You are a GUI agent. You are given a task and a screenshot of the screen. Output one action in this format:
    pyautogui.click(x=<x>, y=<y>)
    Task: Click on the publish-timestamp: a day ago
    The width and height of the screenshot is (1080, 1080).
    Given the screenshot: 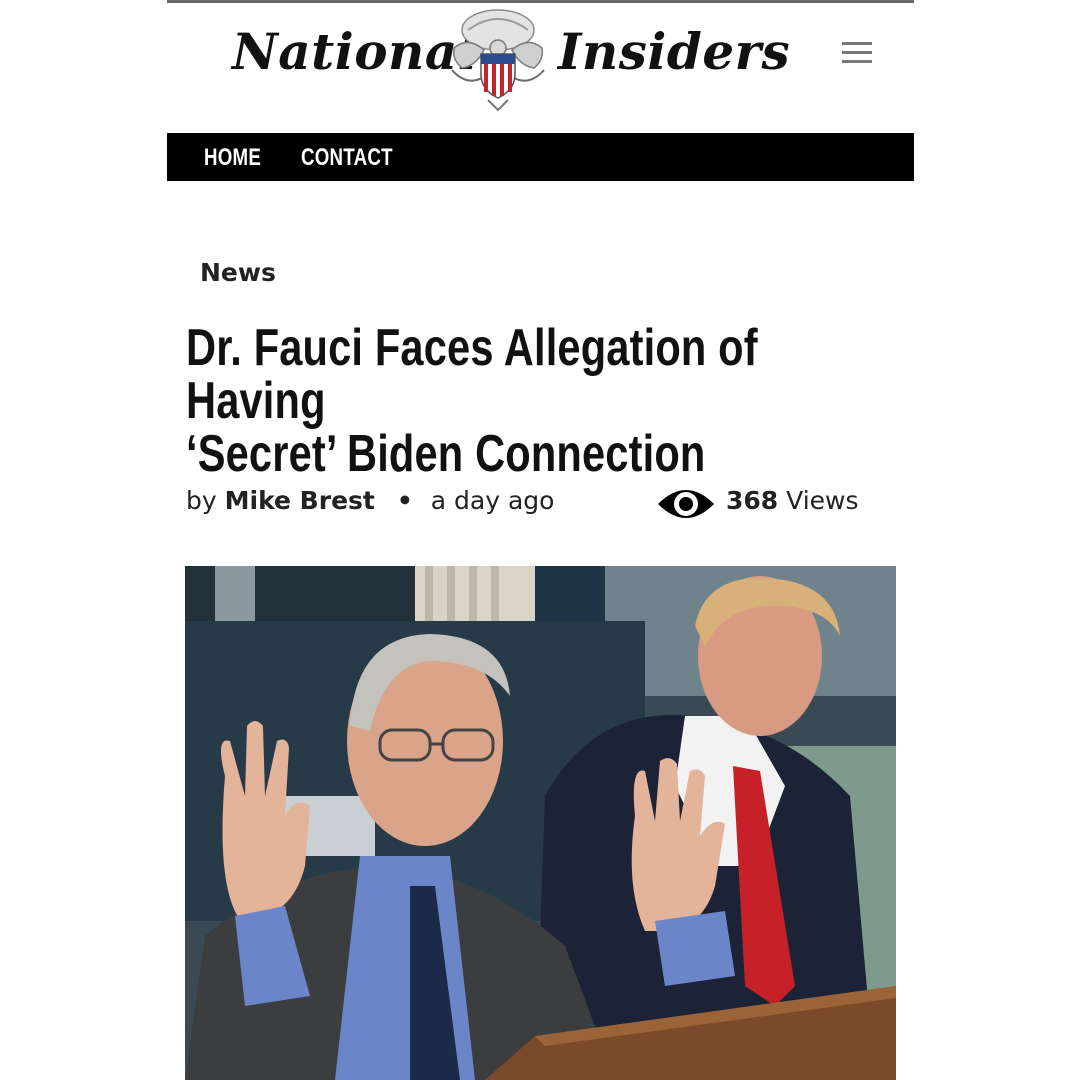 What is the action you would take?
    pyautogui.click(x=492, y=500)
    